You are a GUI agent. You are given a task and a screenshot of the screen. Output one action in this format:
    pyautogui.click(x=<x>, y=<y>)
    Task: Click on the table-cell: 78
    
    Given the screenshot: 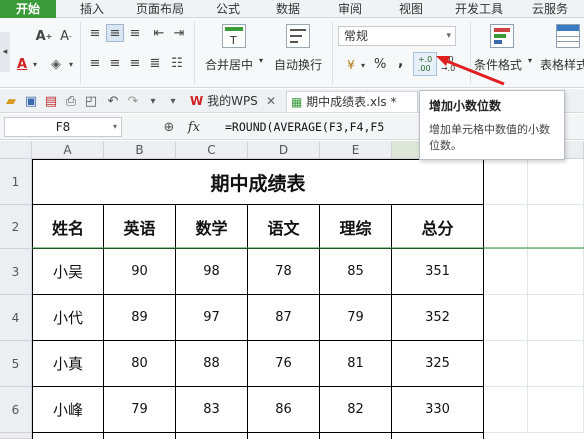 What is the action you would take?
    pyautogui.click(x=284, y=272)
    